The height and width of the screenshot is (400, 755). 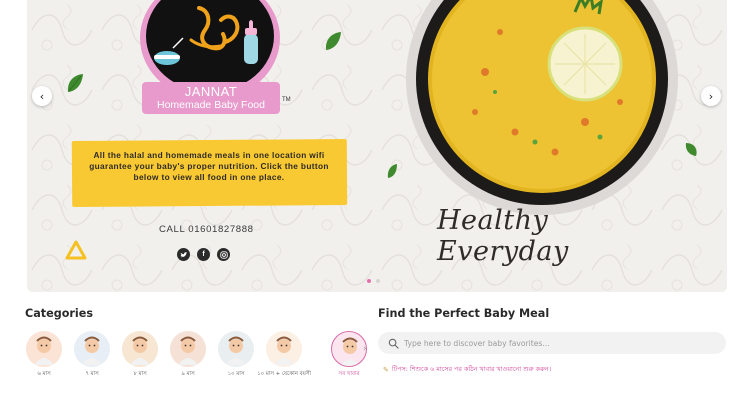 What do you see at coordinates (711, 96) in the screenshot?
I see `carousel-next-button: ›` at bounding box center [711, 96].